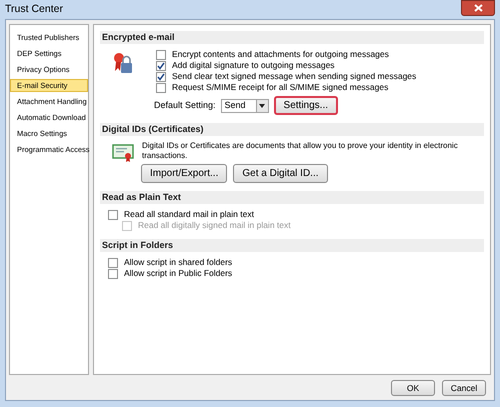 The width and height of the screenshot is (500, 407). I want to click on dialog-button: OK, so click(413, 388).